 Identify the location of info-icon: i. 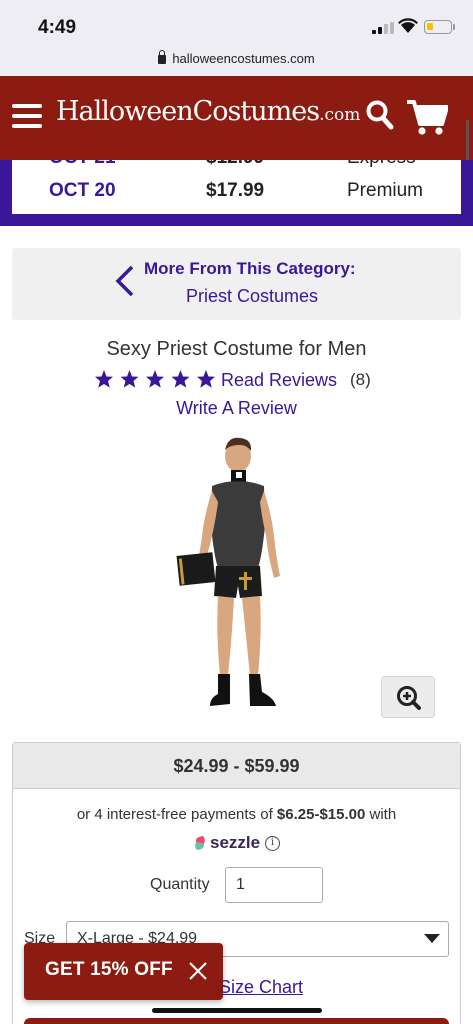
(272, 843).